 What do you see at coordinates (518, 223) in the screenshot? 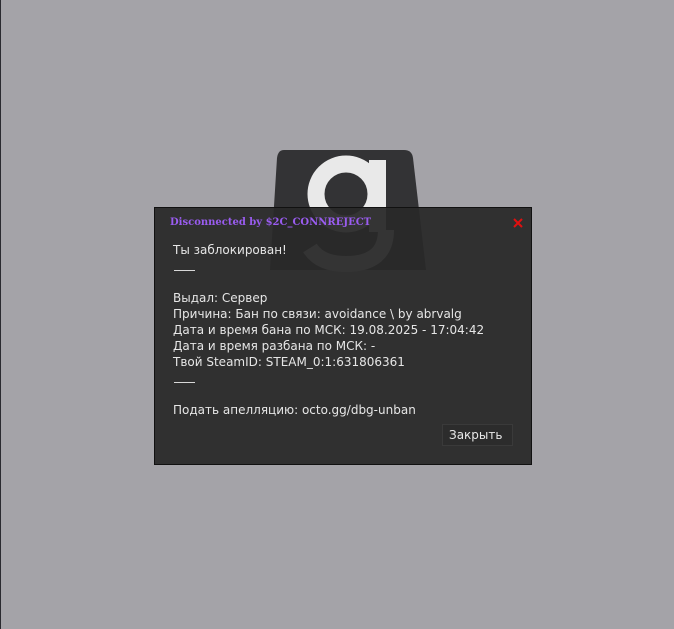
I see `close-x-icon` at bounding box center [518, 223].